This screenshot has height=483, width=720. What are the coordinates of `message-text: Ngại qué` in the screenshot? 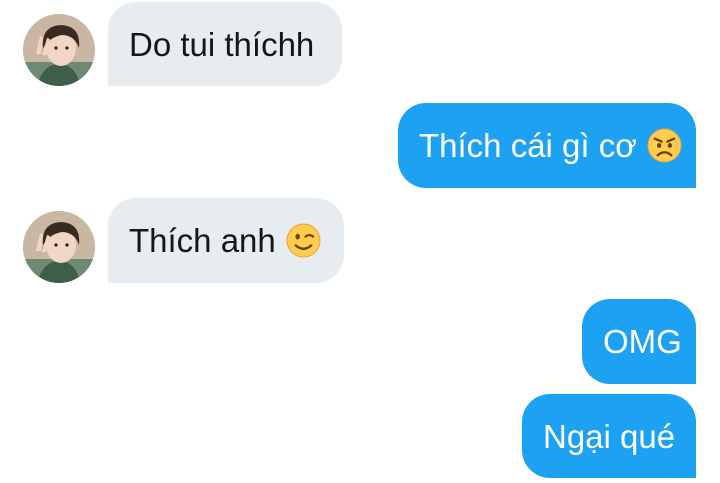 It's located at (609, 436).